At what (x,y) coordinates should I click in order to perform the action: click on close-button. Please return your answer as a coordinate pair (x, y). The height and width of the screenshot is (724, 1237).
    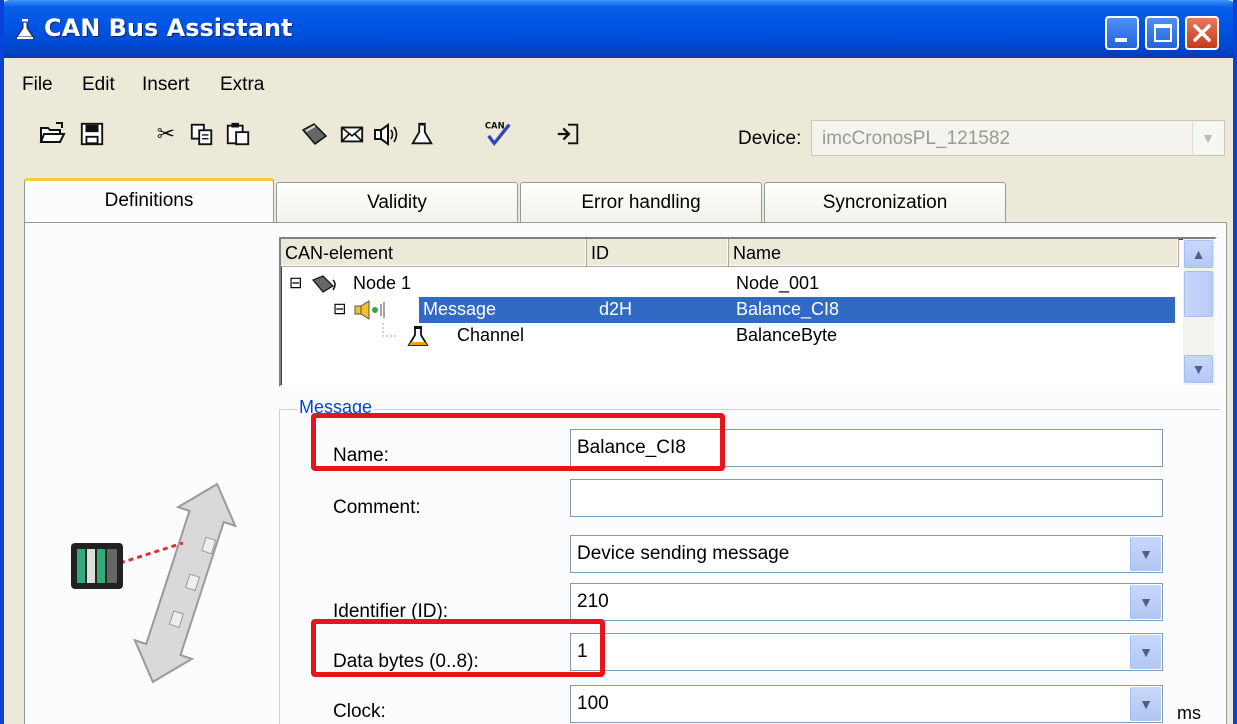
    Looking at the image, I should click on (1202, 33).